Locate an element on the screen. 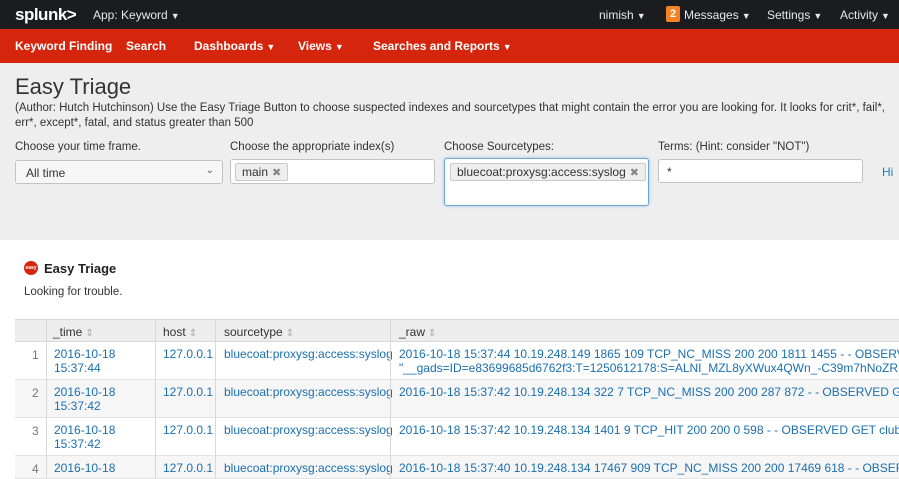 The height and width of the screenshot is (479, 899). col-raw-label: _raw is located at coordinates (412, 332).